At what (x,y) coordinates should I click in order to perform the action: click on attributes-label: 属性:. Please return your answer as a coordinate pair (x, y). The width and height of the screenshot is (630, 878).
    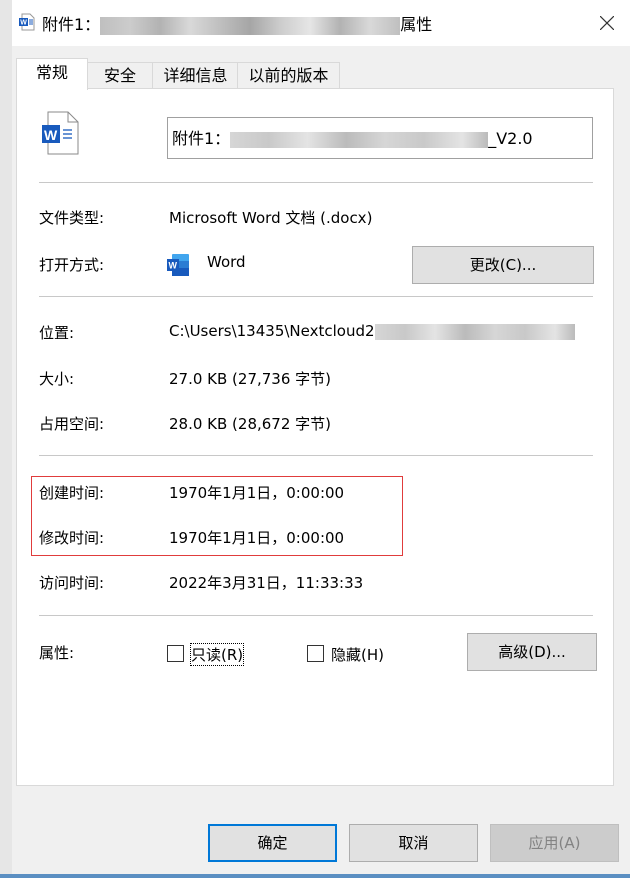
    Looking at the image, I should click on (57, 653).